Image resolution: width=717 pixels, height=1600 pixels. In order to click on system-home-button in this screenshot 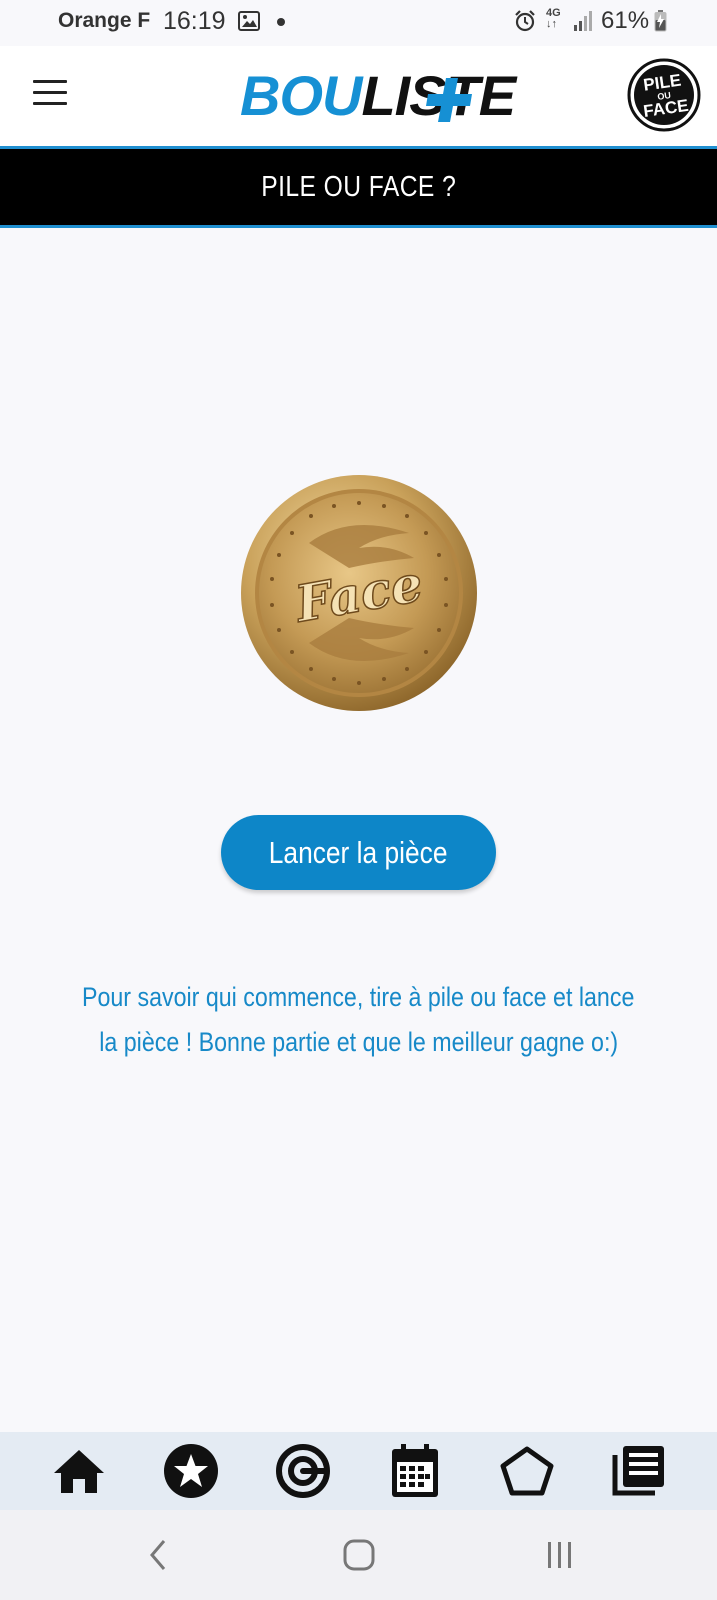, I will do `click(359, 1555)`.